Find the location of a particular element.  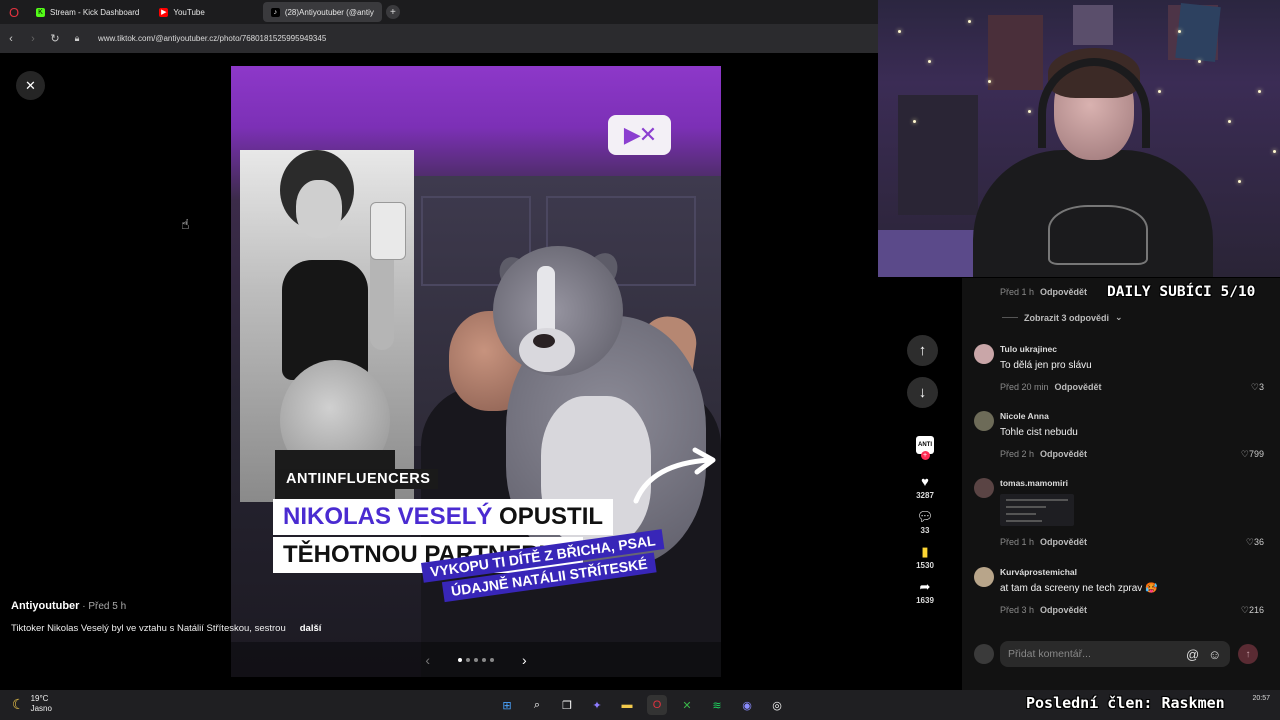

comment-likes: ♡3 is located at coordinates (1257, 387).